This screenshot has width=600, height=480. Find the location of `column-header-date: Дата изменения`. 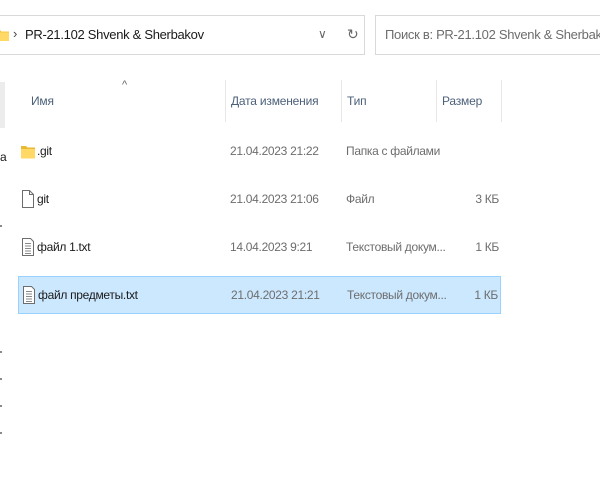

column-header-date: Дата изменения is located at coordinates (283, 101).